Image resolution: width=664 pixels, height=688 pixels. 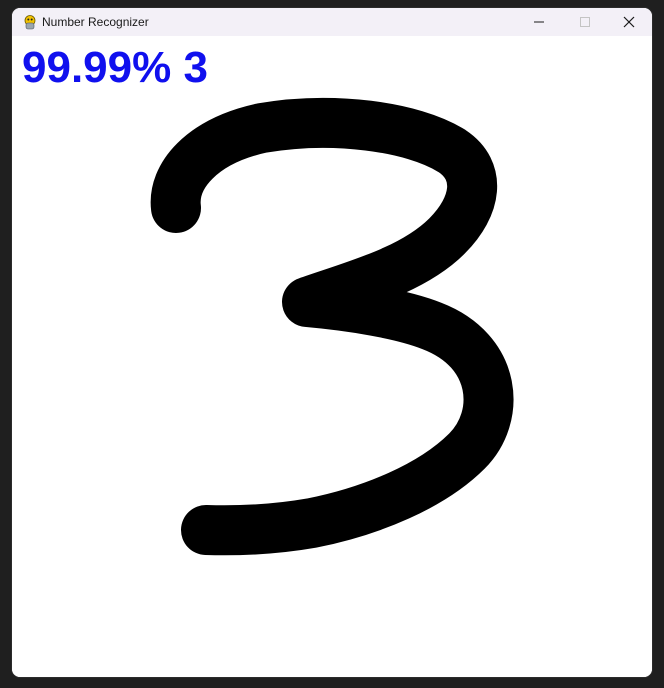 I want to click on prediction-digit: 3, so click(x=195, y=67).